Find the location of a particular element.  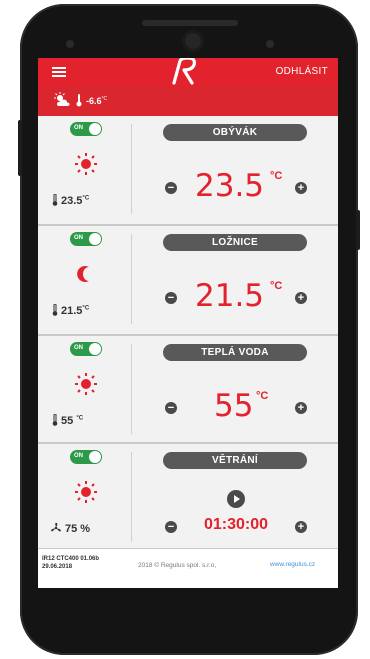

outdoor-temperature: -6.6°C is located at coordinates (97, 101).